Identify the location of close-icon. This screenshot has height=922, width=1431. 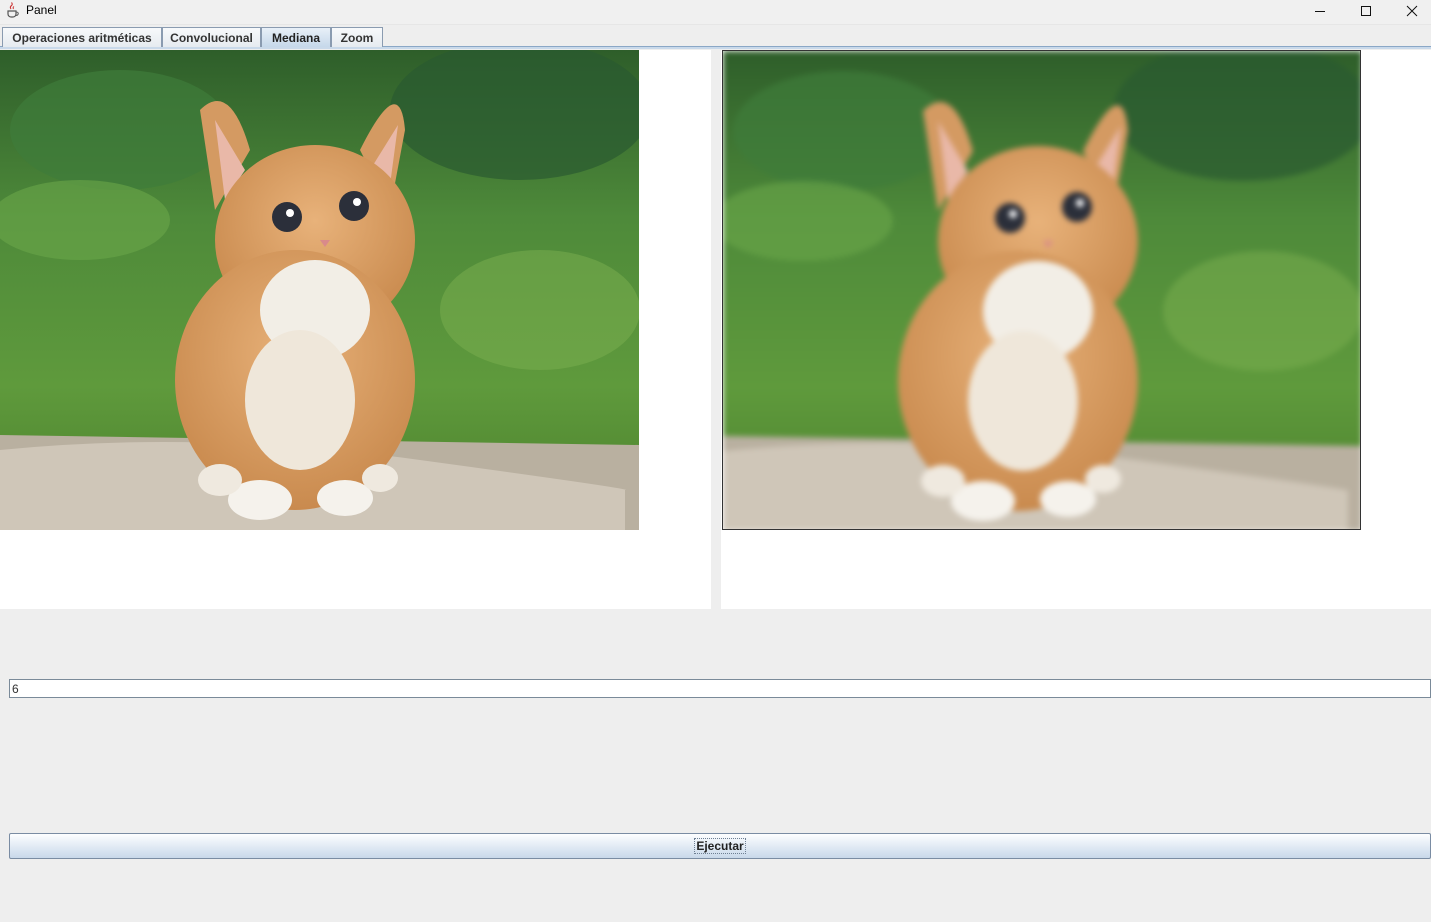
(1412, 11).